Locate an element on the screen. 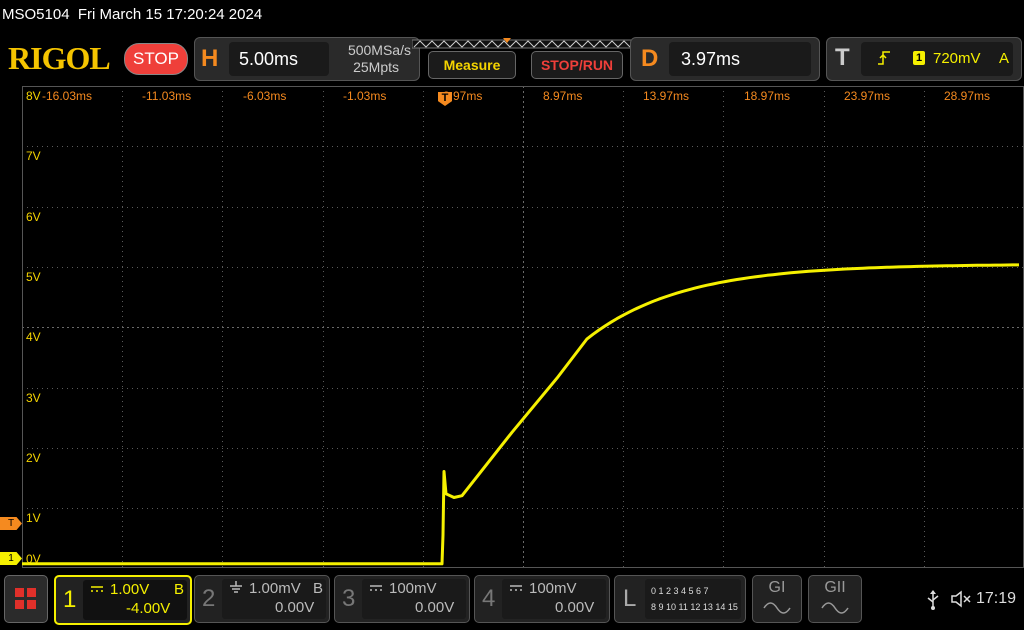 This screenshot has height=630, width=1024. channel-1-panel: 1 1.00V B -4.00V is located at coordinates (123, 600).